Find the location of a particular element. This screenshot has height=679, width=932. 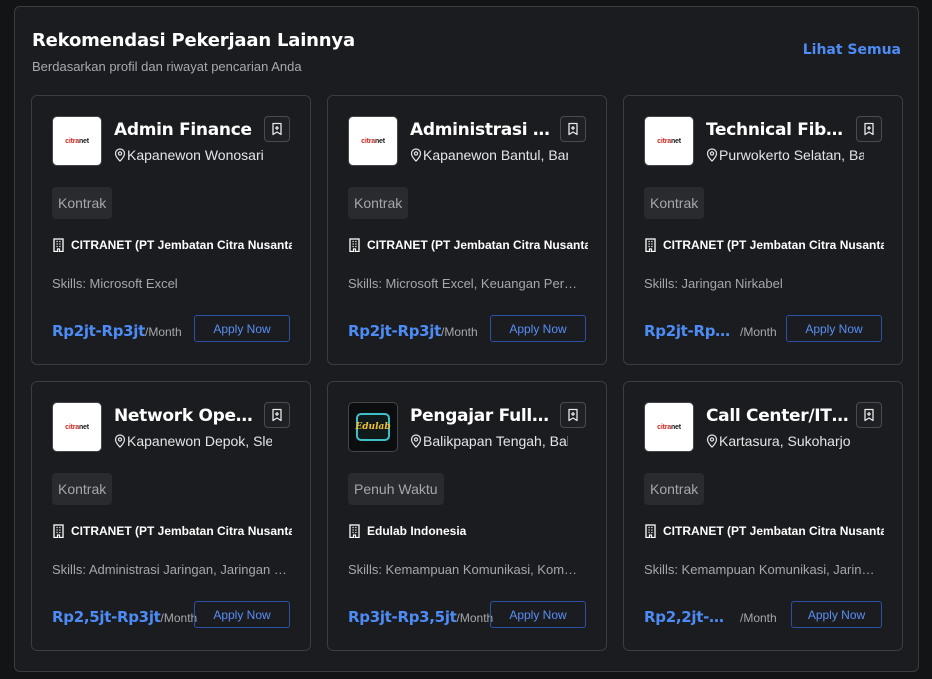

salary: Rp2jt-Rp2,5jt /Month is located at coordinates (710, 331).